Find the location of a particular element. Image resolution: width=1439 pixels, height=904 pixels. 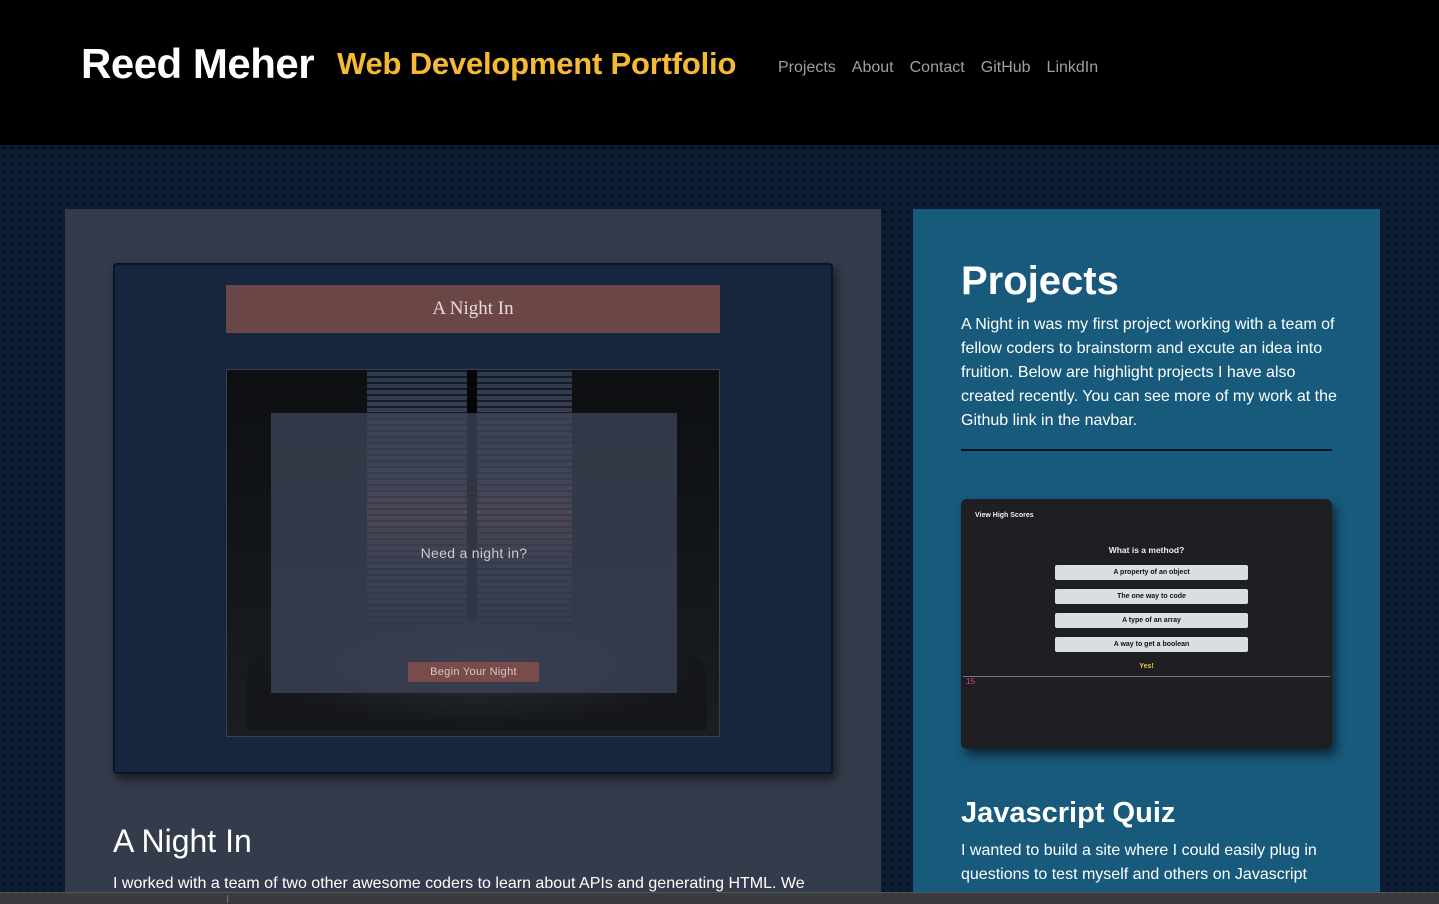

screenshot-overlay: Need a night in? Begin Your Night is located at coordinates (474, 553).